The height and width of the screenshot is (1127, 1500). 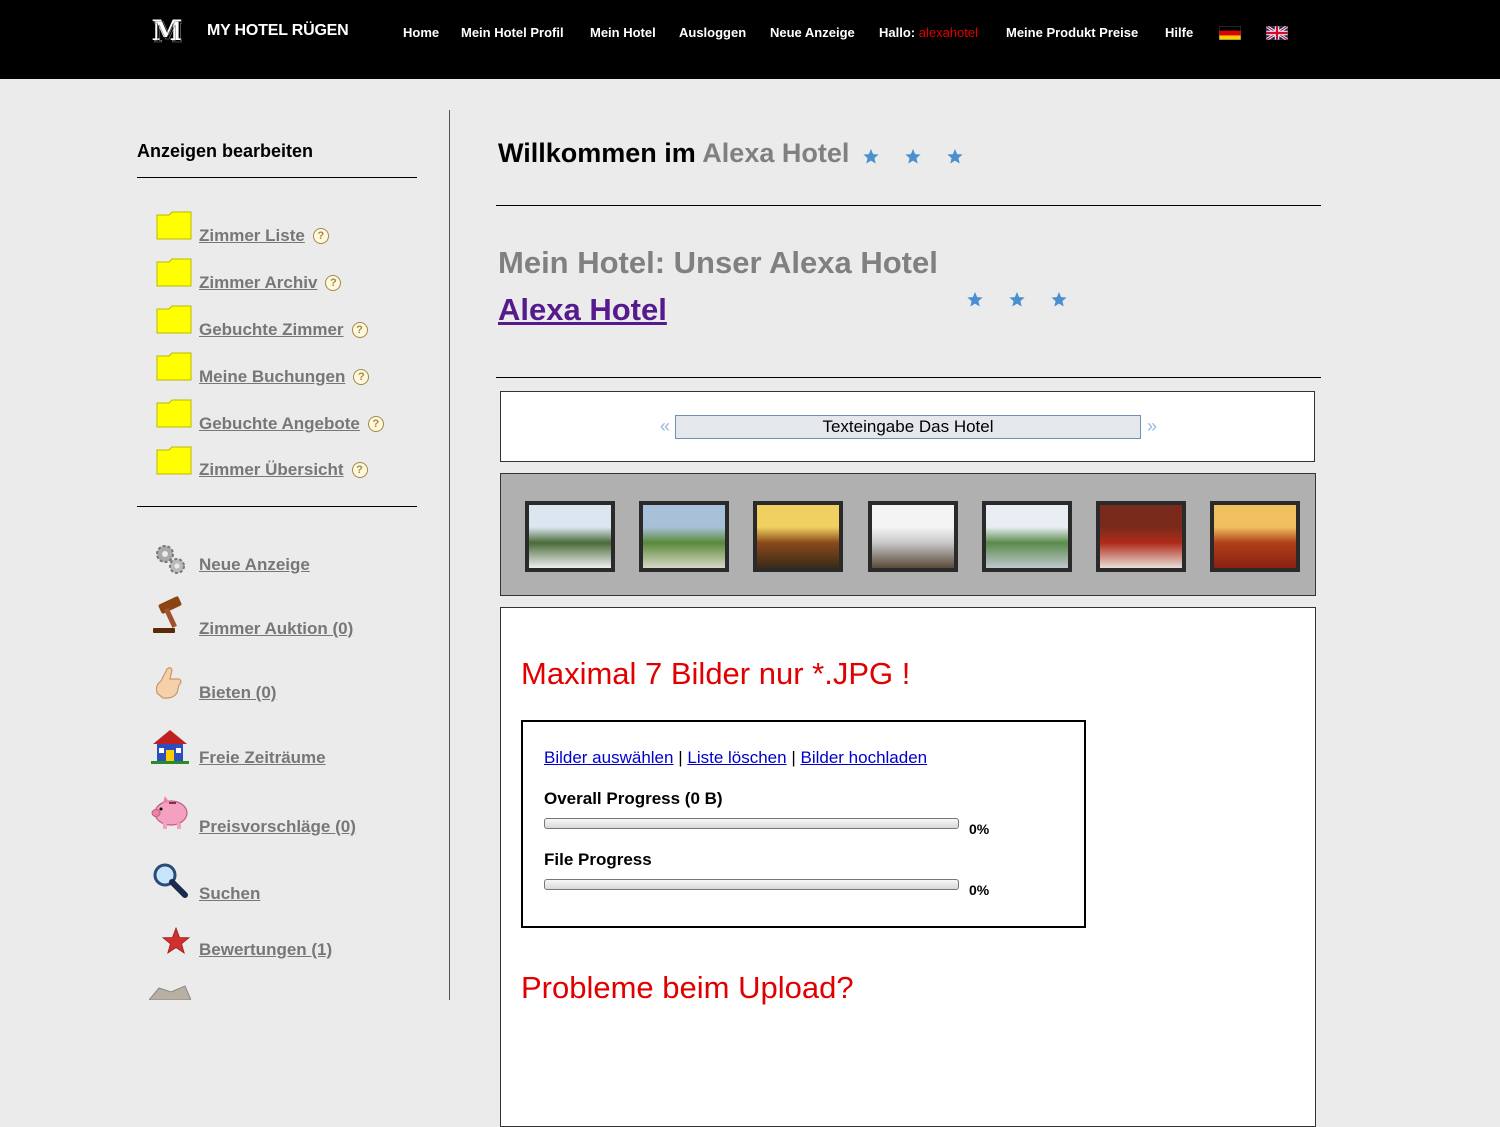 I want to click on sidebar-separator, so click(x=449, y=555).